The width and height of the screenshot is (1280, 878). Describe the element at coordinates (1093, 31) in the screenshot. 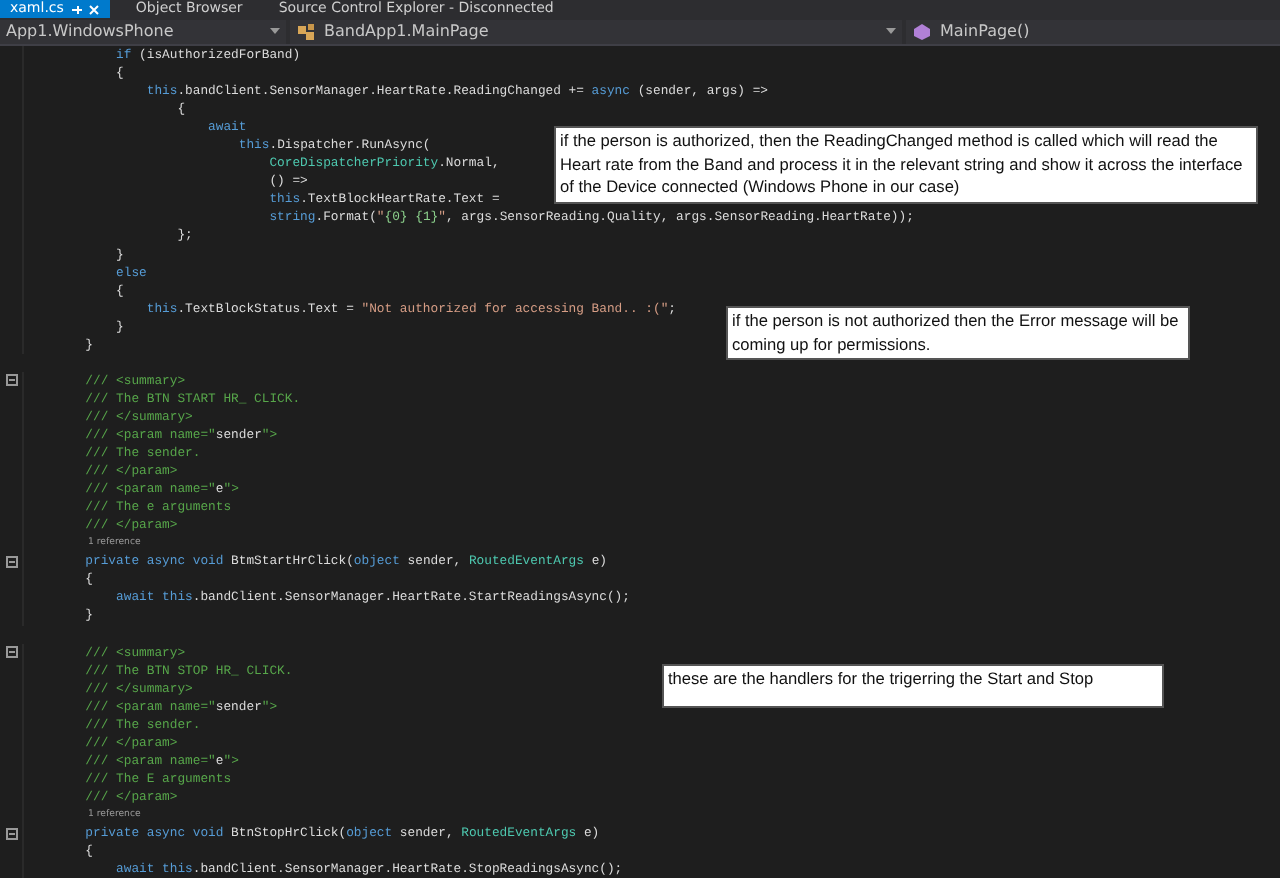

I see `navigation-dropdown: MainPage()` at that location.